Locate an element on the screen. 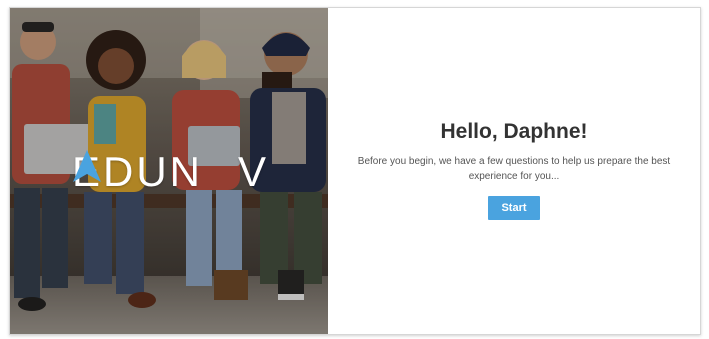 This screenshot has height=339, width=709. triangle-a-icon is located at coordinates (154, 170).